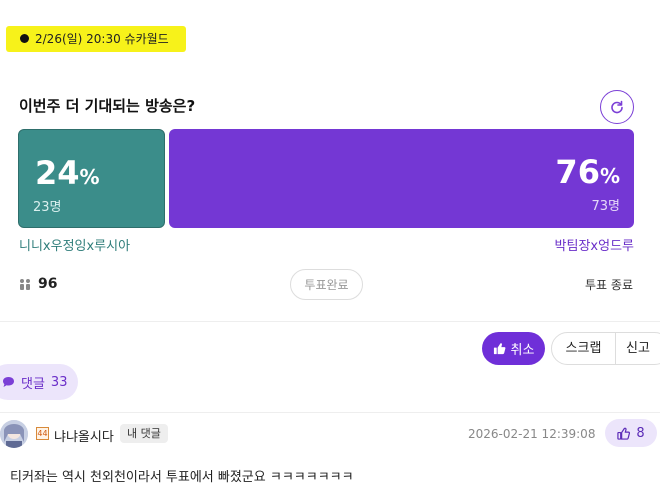  I want to click on comments-count: 33, so click(59, 382).